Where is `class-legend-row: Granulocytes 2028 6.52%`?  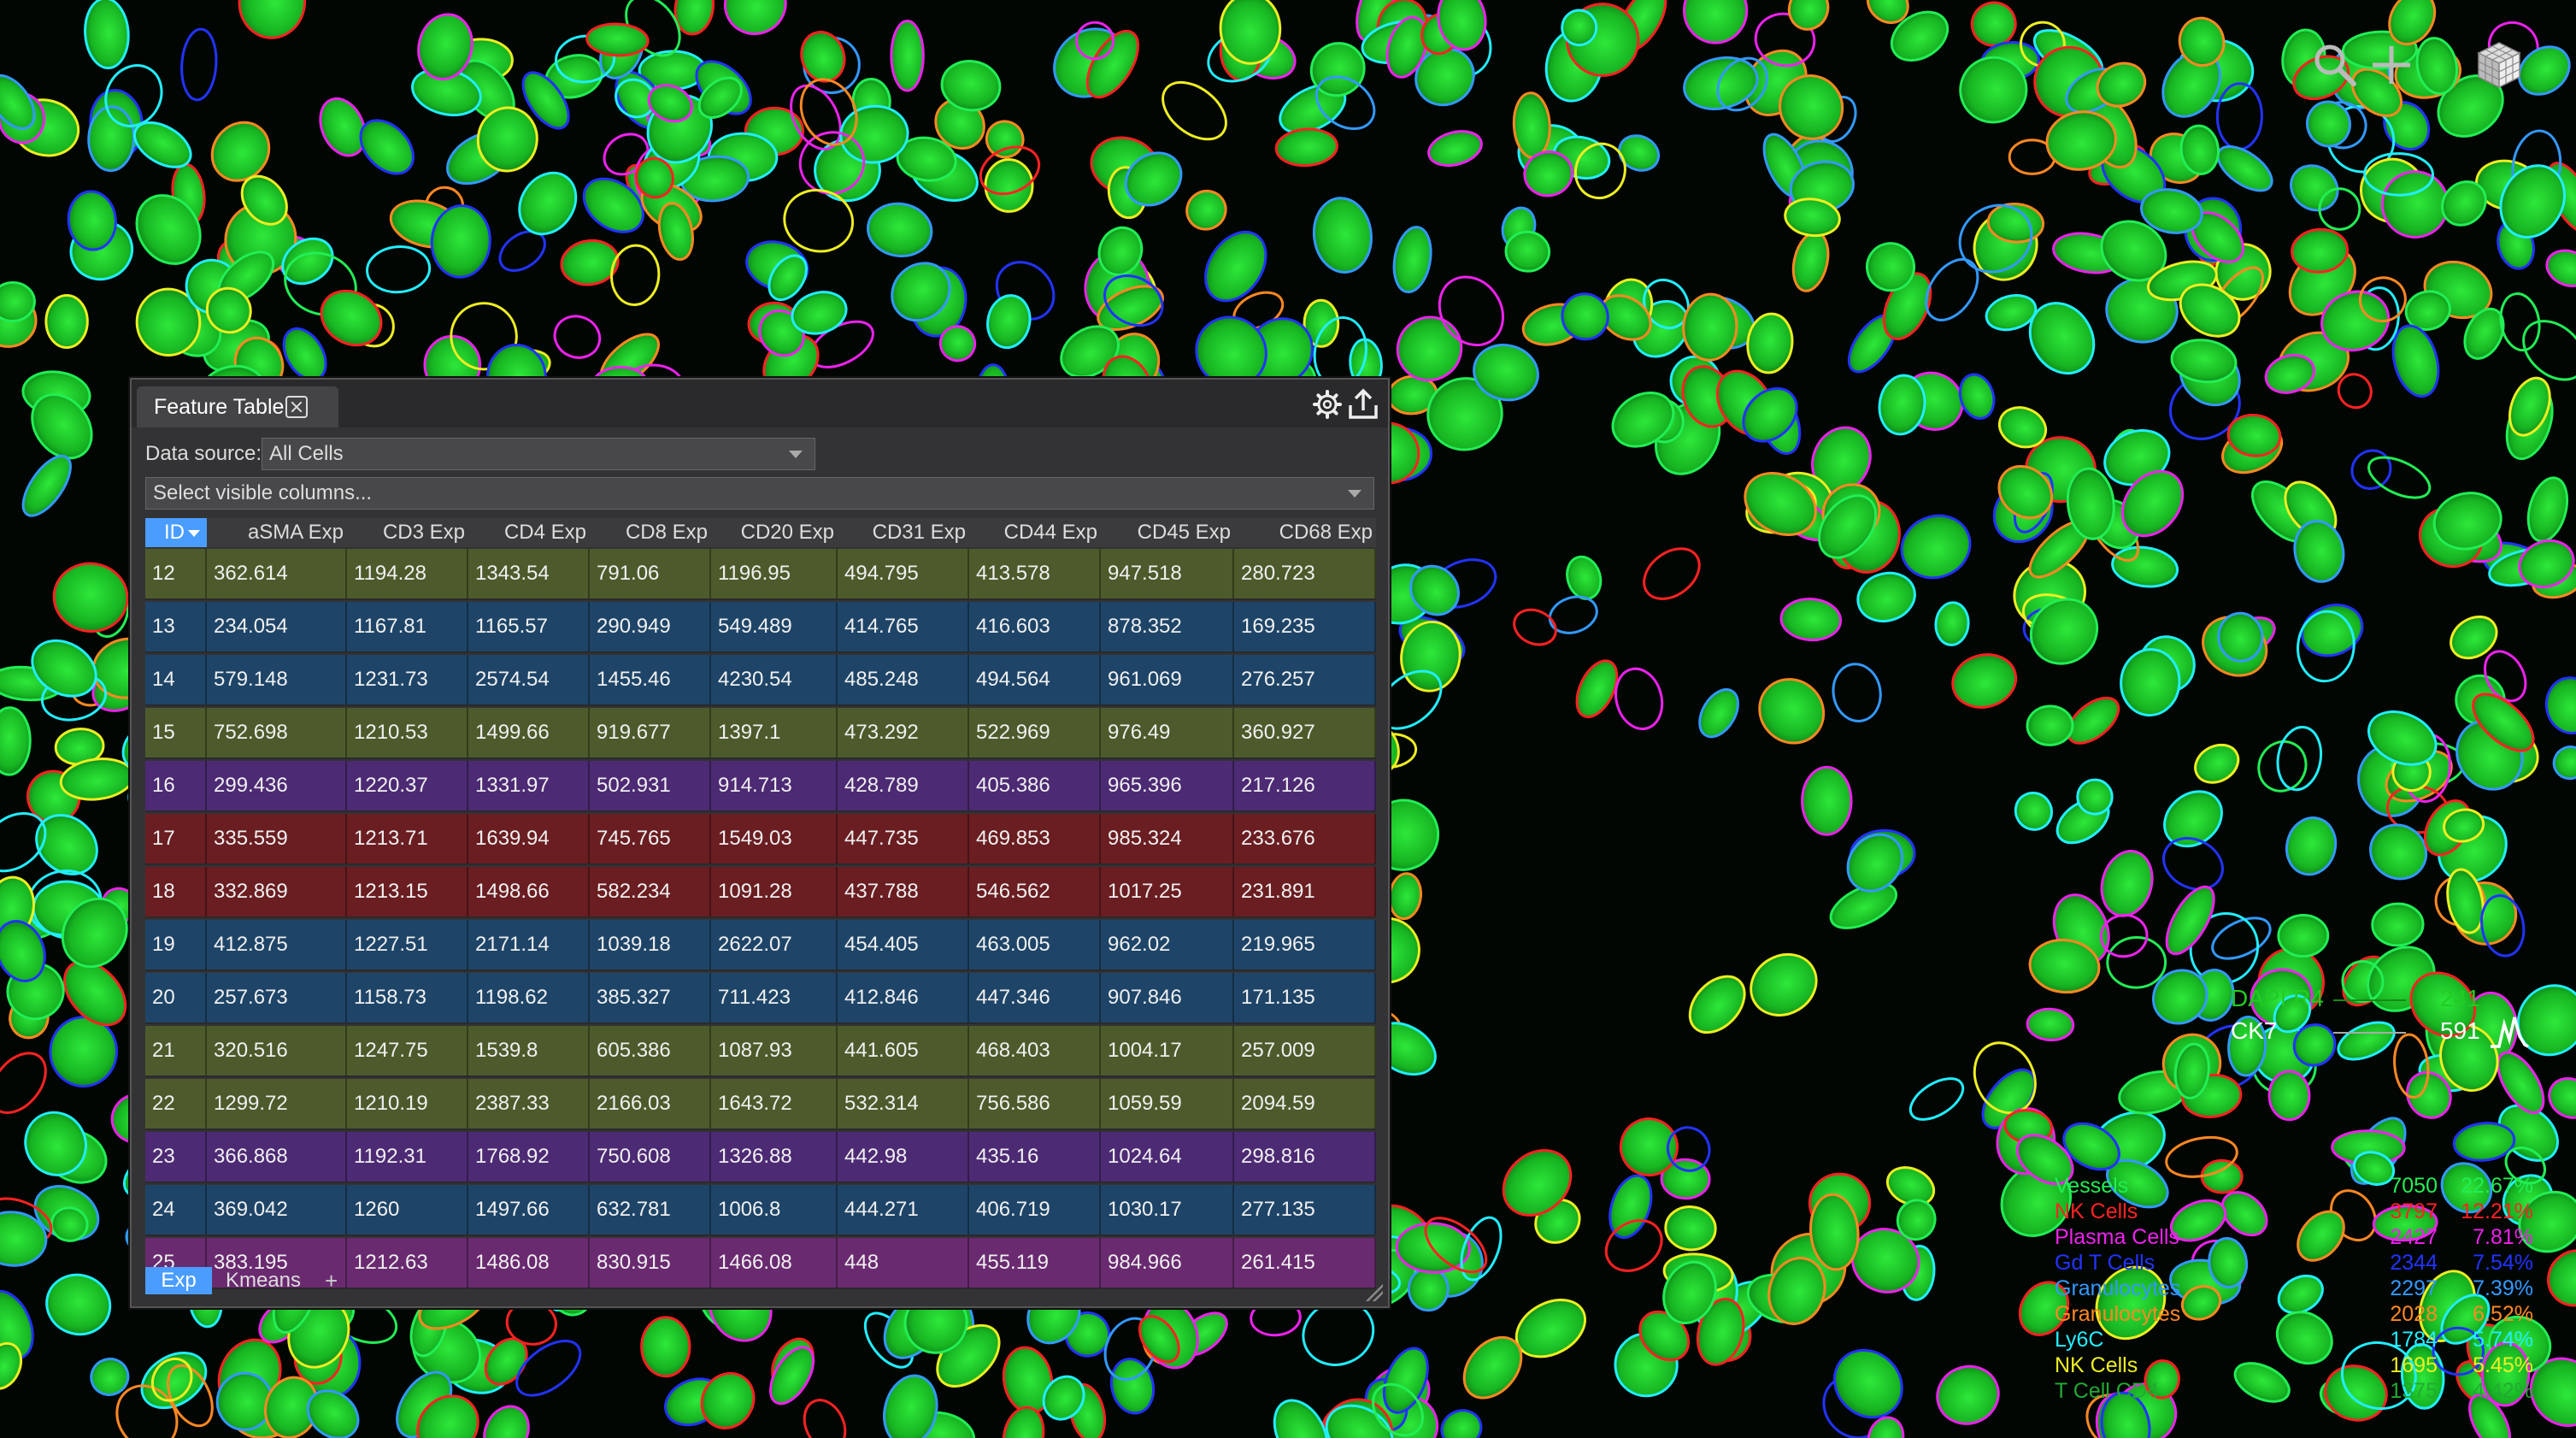
class-legend-row: Granulocytes 2028 6.52% is located at coordinates (2294, 1314).